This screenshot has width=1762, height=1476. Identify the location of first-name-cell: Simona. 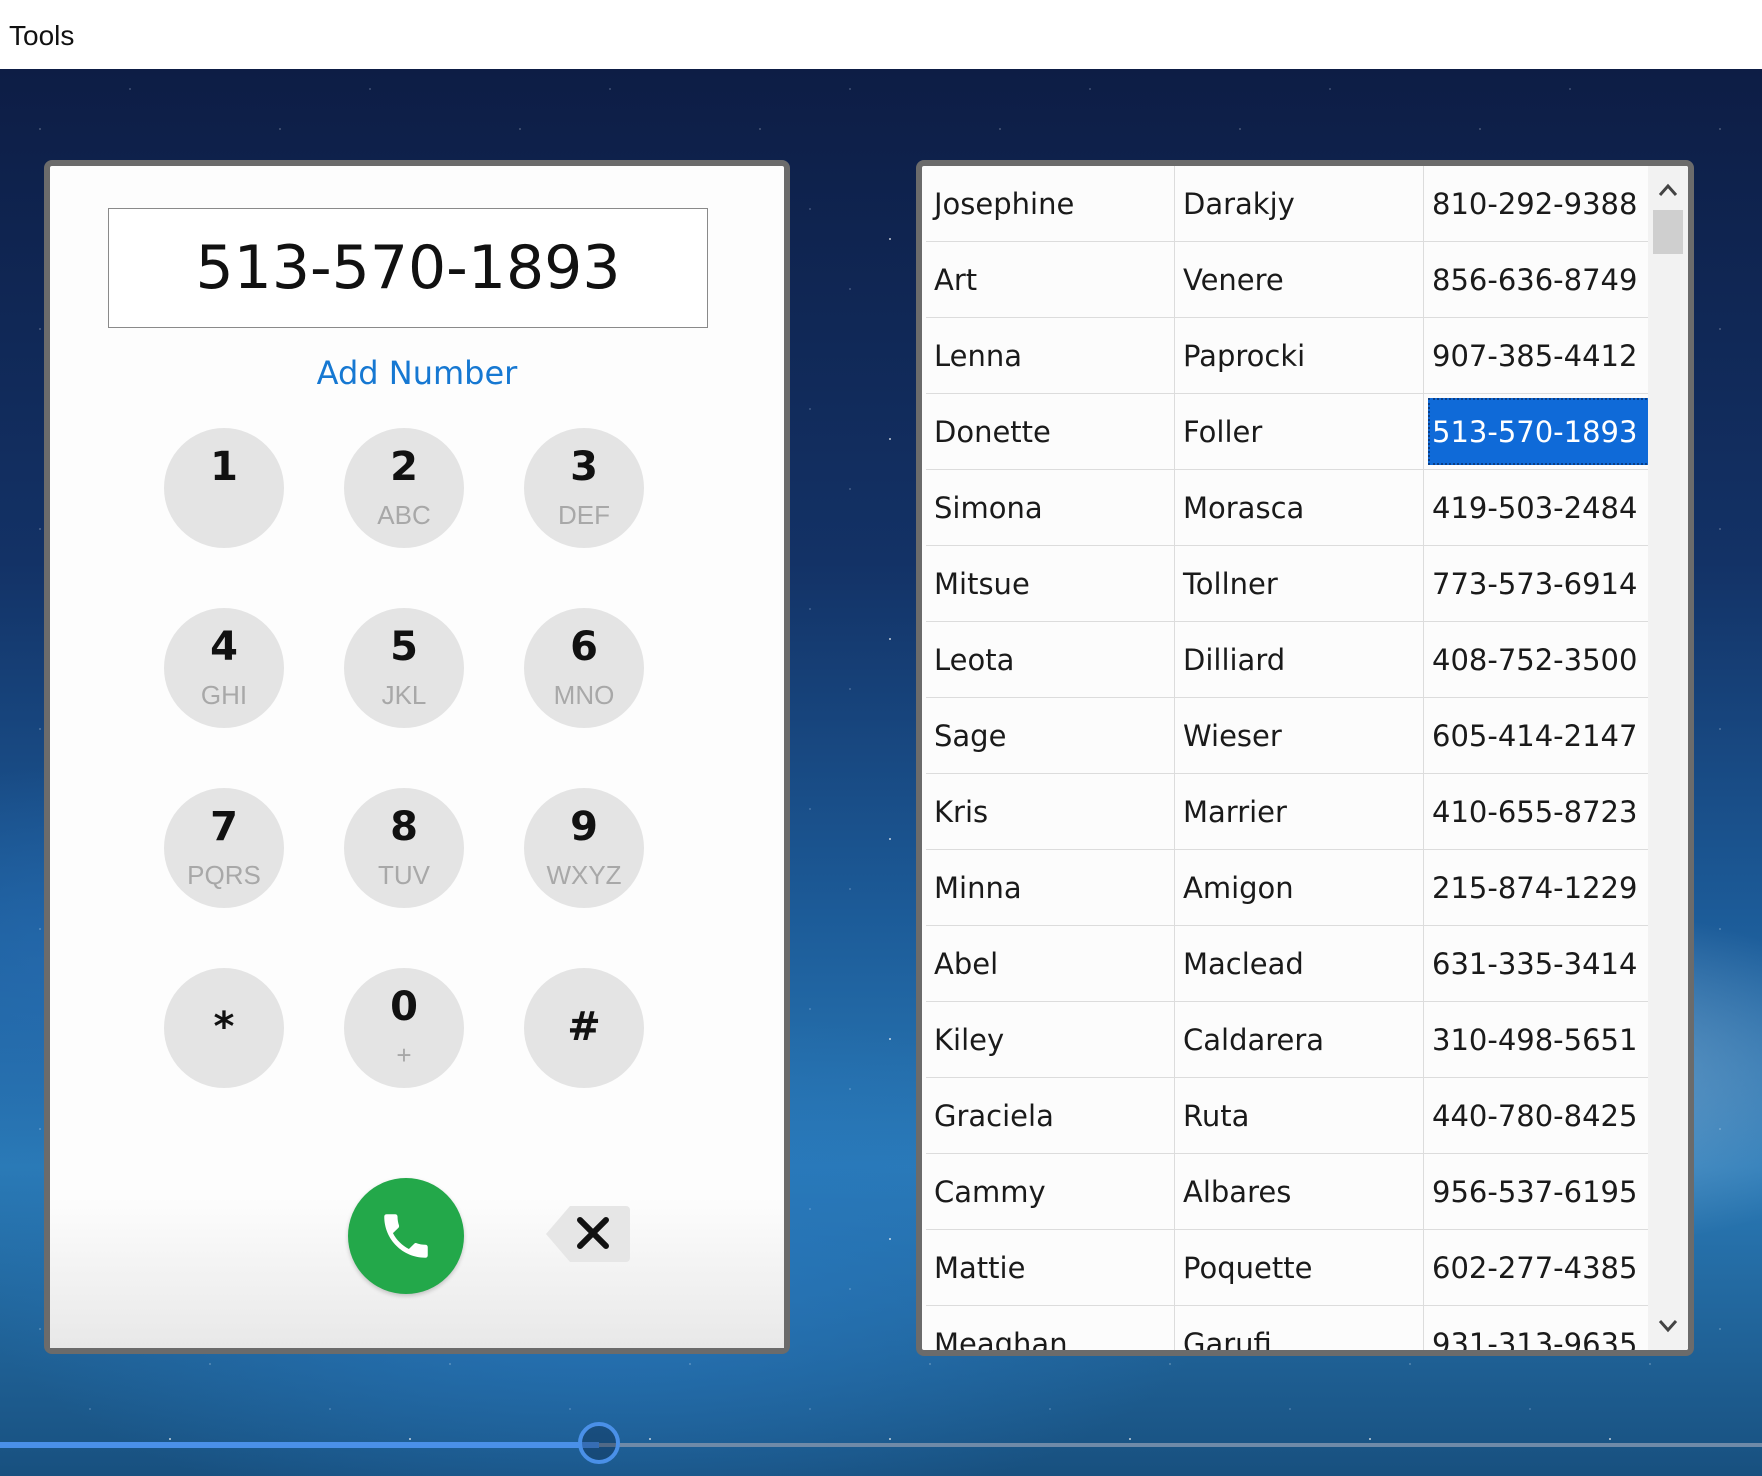
(1050, 507).